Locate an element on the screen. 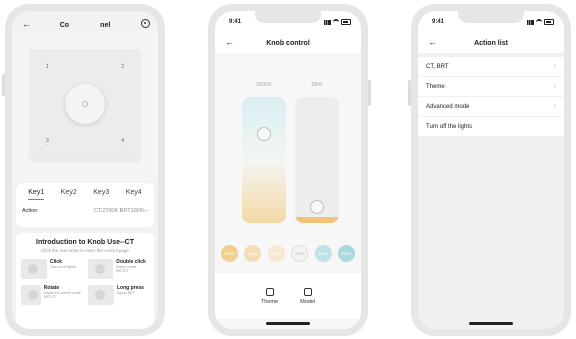 The image size is (576, 339). action-value: CT:2700K BRT100% is located at coordinates (119, 211).